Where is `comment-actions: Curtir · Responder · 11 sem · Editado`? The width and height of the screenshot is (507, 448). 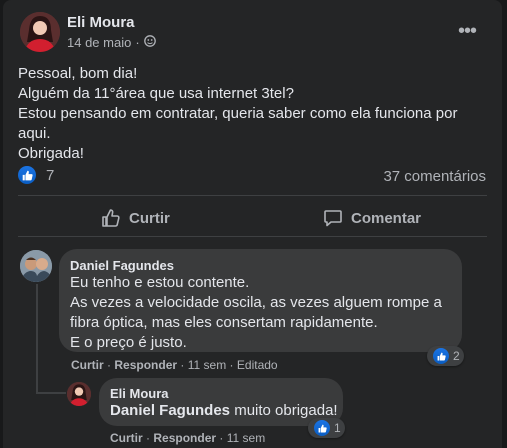 comment-actions: Curtir · Responder · 11 sem · Editado is located at coordinates (174, 365).